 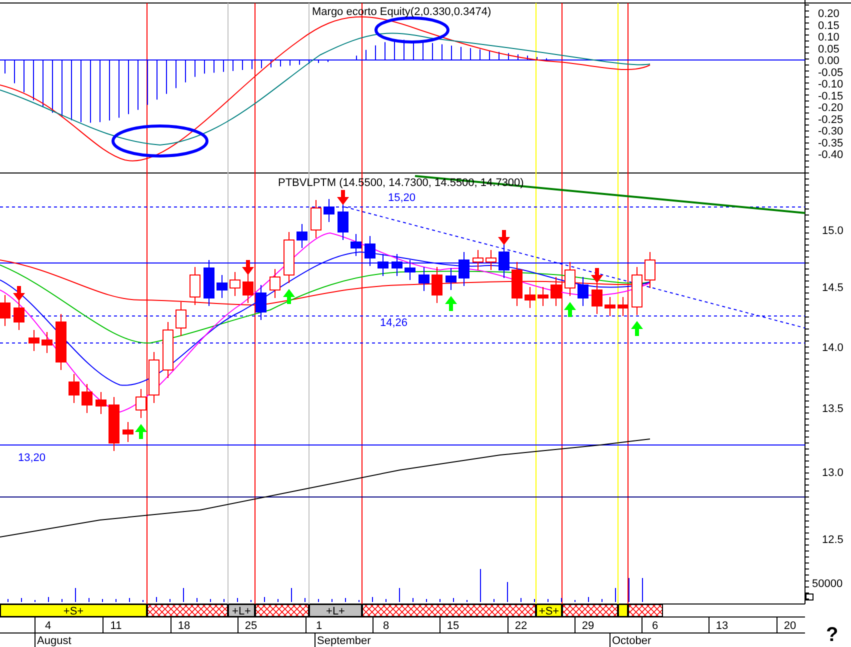 What do you see at coordinates (655, 626) in the screenshot?
I see `date-label: 6` at bounding box center [655, 626].